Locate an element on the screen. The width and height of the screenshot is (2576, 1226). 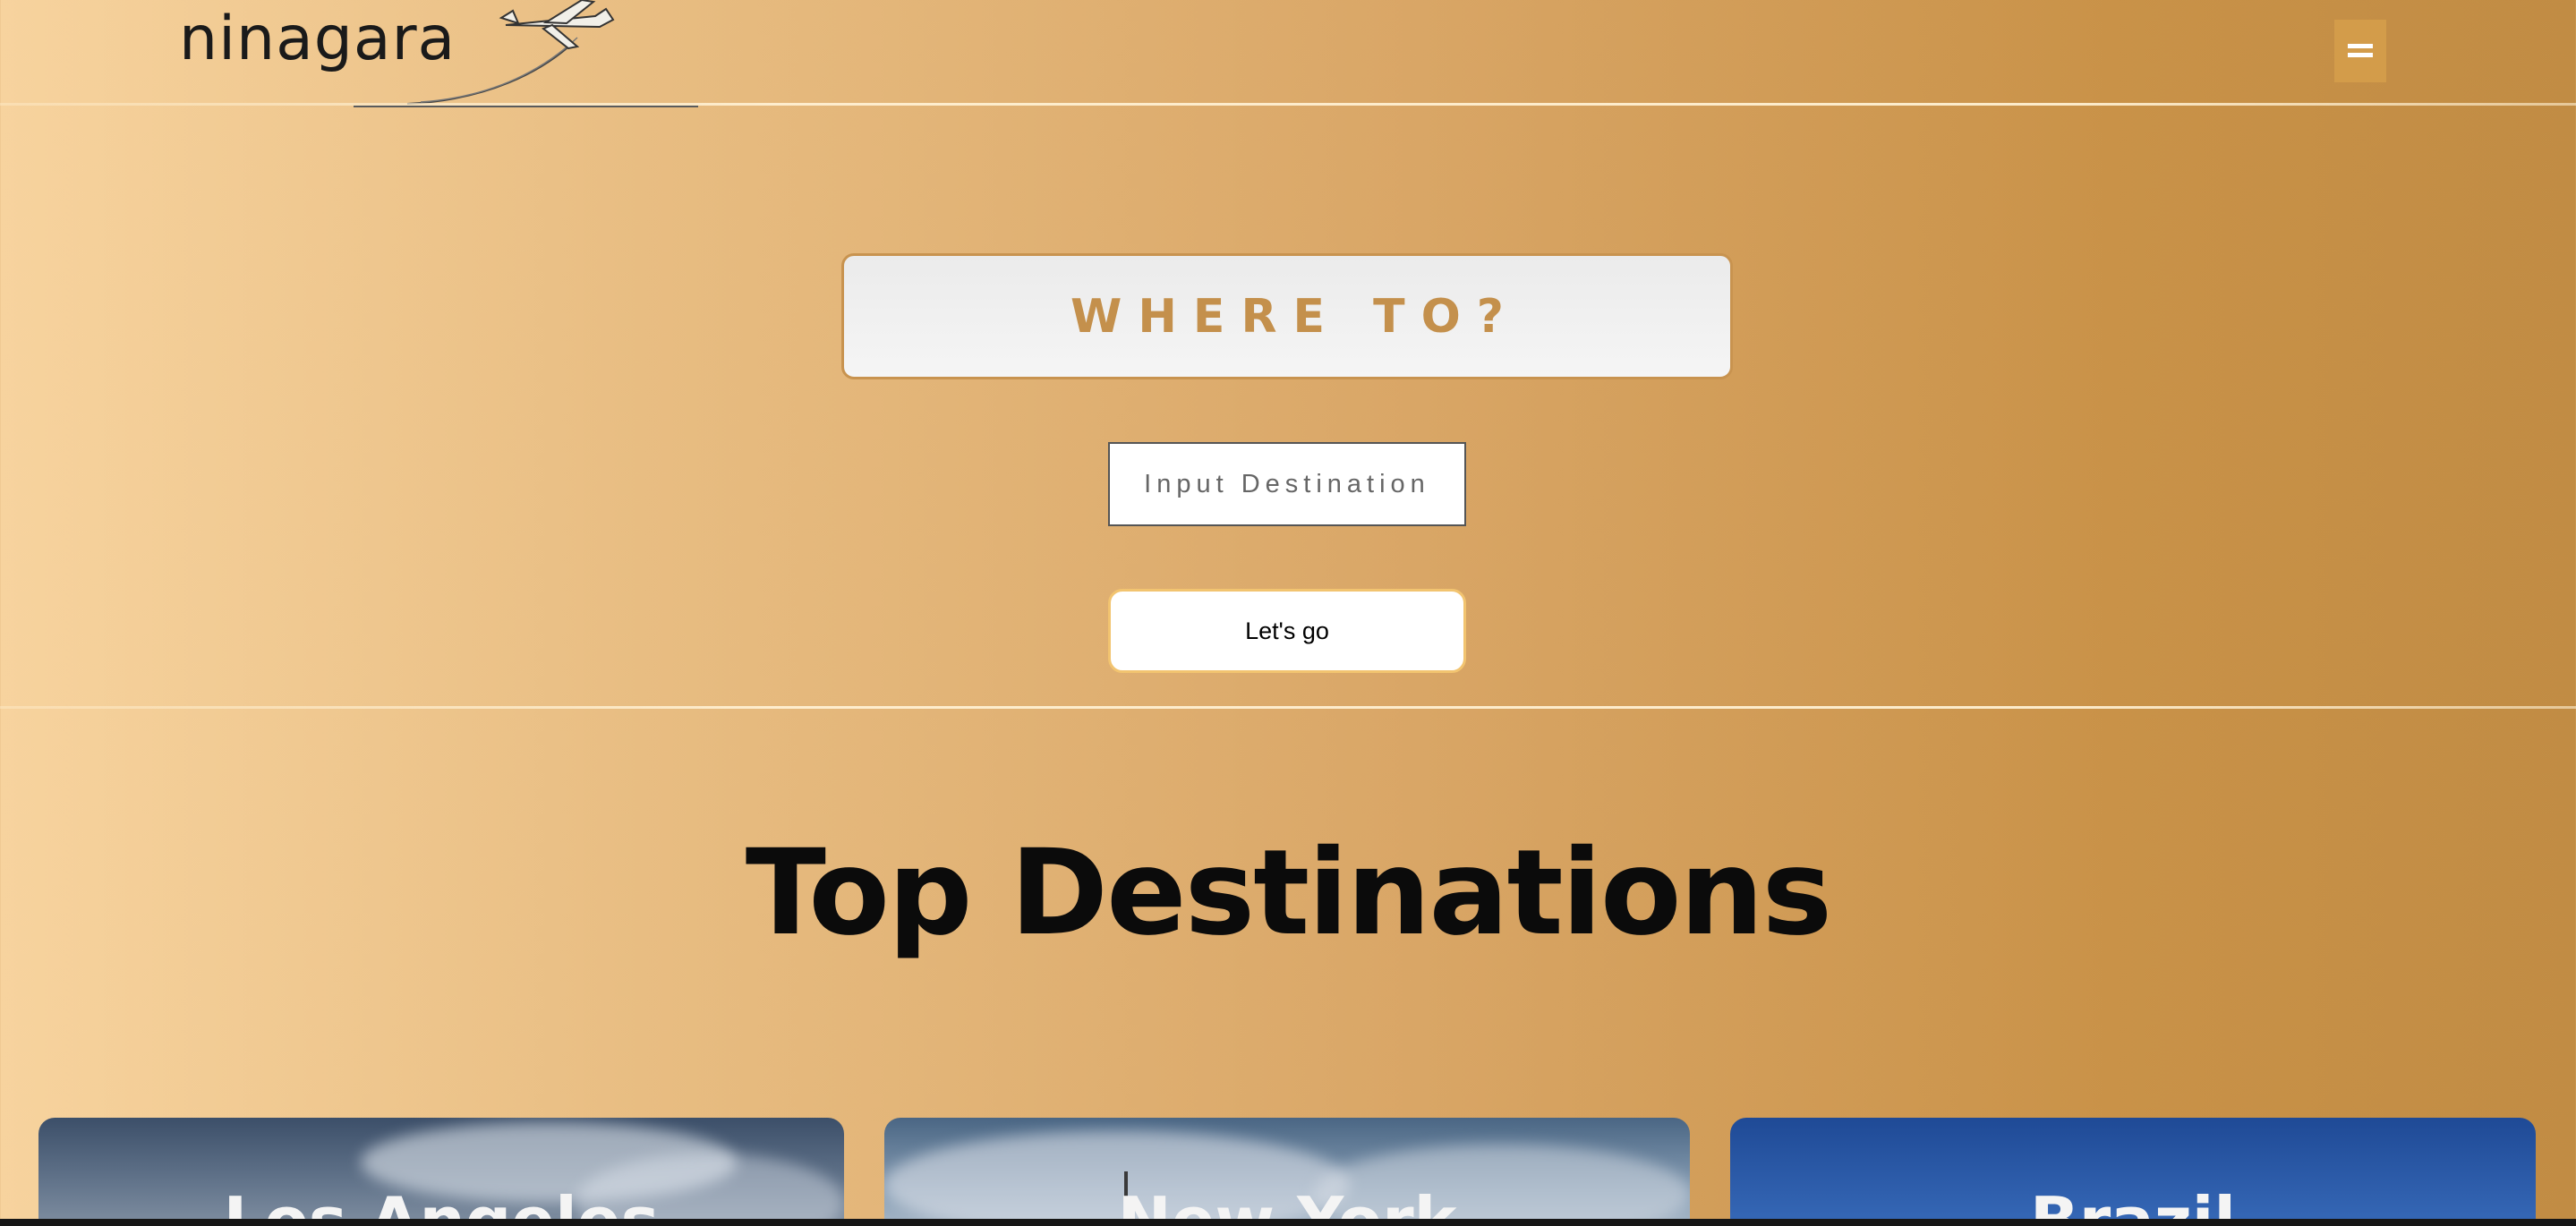
top-destinations-title: Top Destinations is located at coordinates (1288, 893).